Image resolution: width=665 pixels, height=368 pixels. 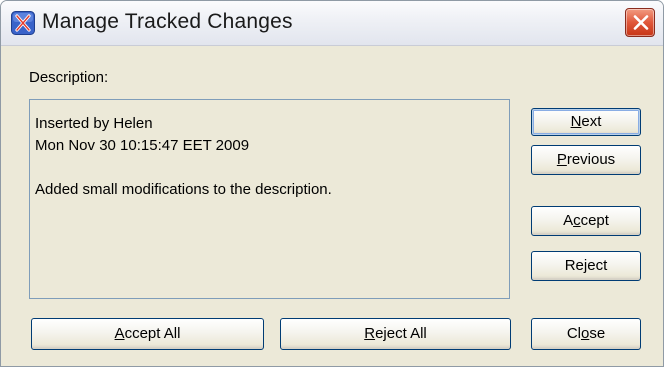 I want to click on x-app-icon, so click(x=23, y=23).